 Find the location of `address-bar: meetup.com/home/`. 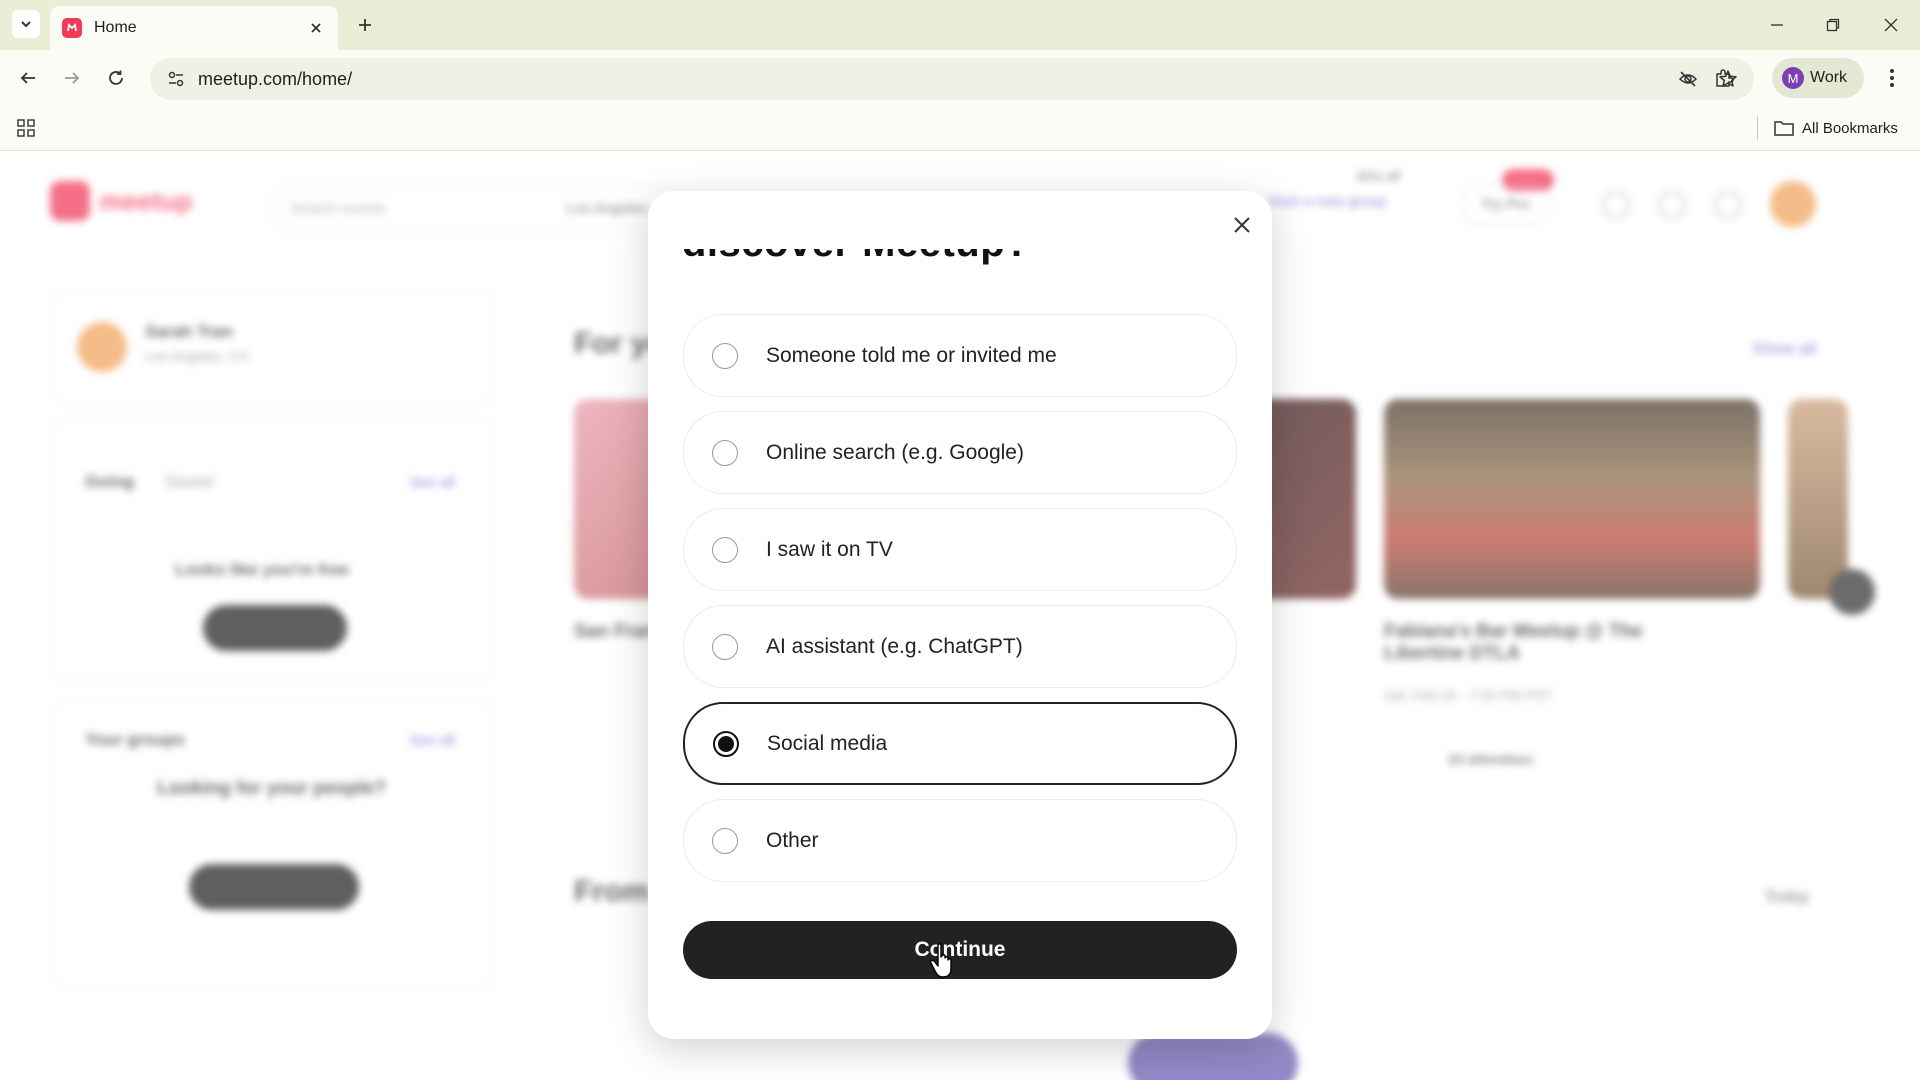

address-bar: meetup.com/home/ is located at coordinates (952, 79).